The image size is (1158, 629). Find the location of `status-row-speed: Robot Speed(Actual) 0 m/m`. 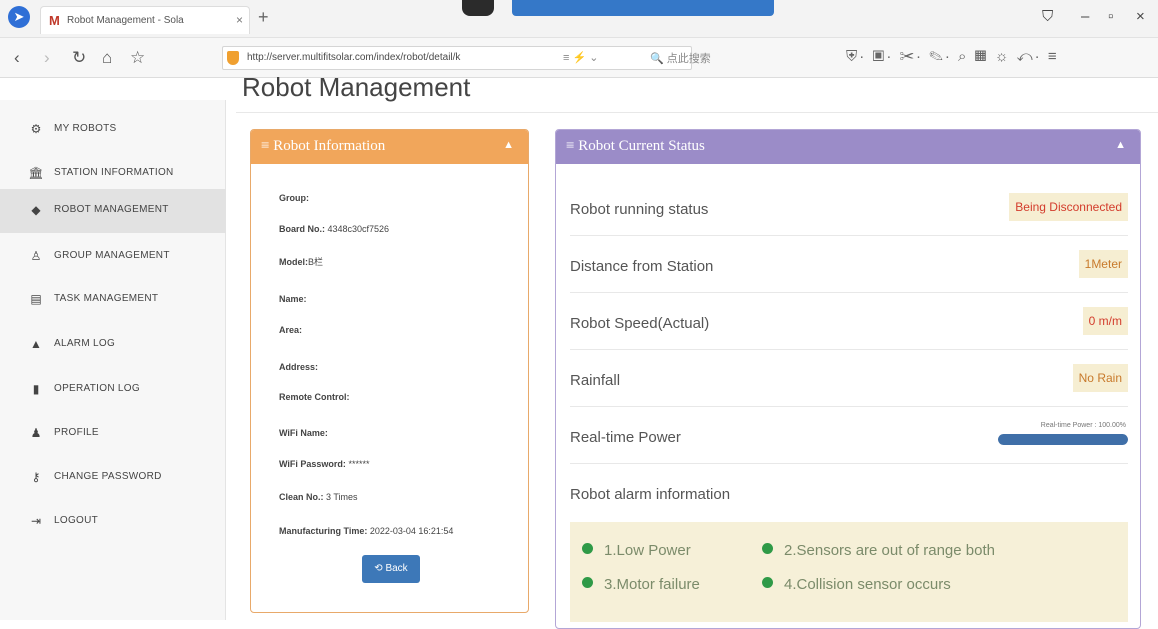

status-row-speed: Robot Speed(Actual) 0 m/m is located at coordinates (849, 321).